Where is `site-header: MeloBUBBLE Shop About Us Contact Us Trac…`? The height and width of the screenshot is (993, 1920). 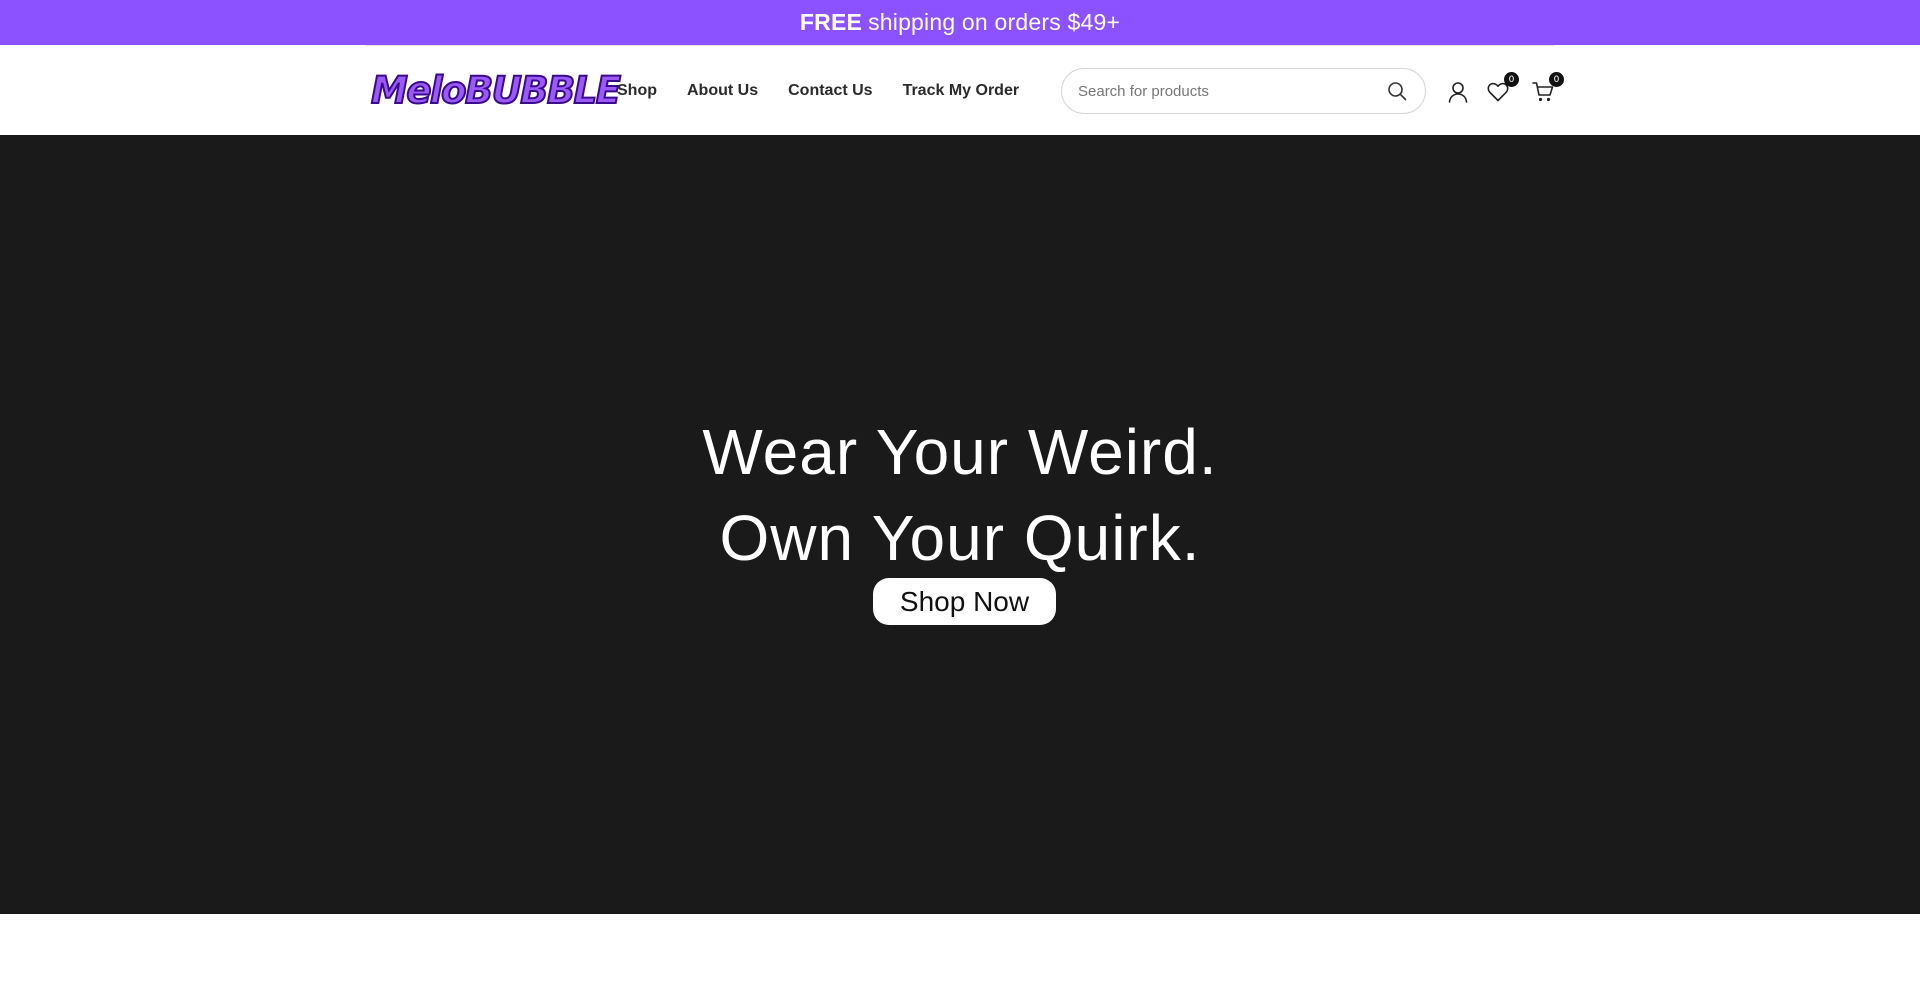
site-header: MeloBUBBLE Shop About Us Contact Us Trac… is located at coordinates (960, 90).